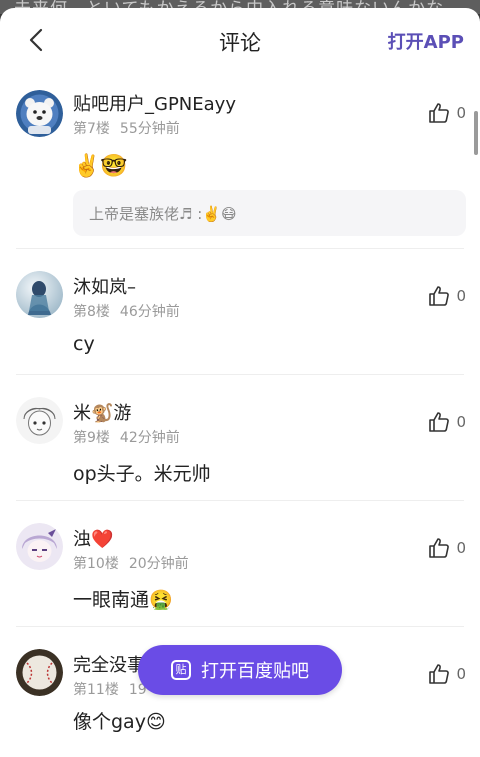 The image size is (480, 757). I want to click on floor-number: 第7楼, so click(91, 129).